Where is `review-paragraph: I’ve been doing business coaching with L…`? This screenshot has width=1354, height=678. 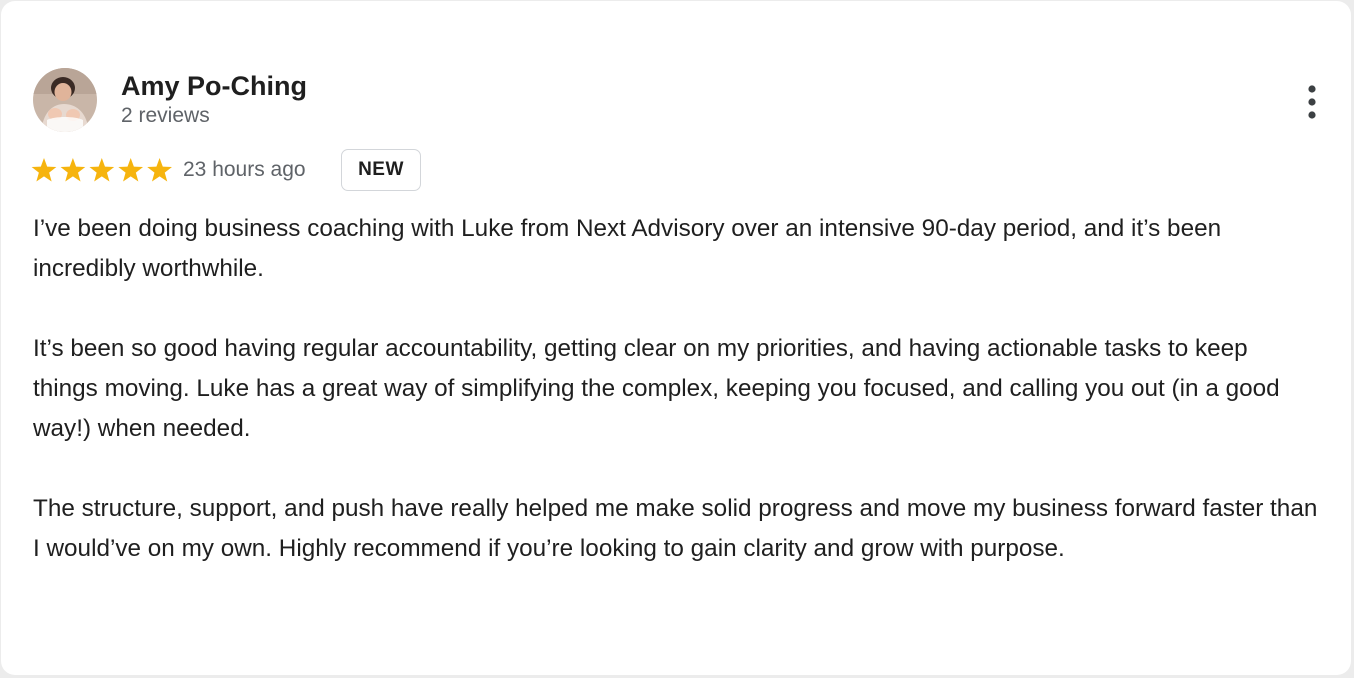
review-paragraph: I’ve been doing business coaching with L… is located at coordinates (627, 248).